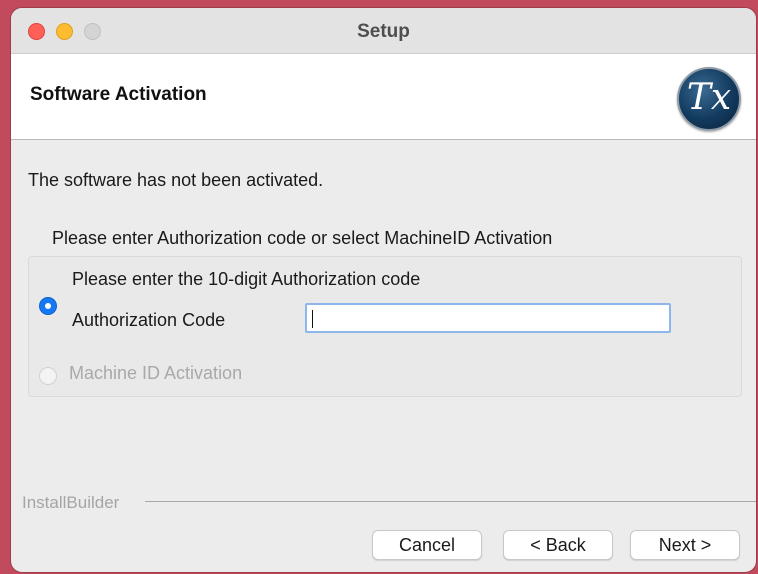 The height and width of the screenshot is (574, 758). Describe the element at coordinates (312, 319) in the screenshot. I see `text-caret` at that location.